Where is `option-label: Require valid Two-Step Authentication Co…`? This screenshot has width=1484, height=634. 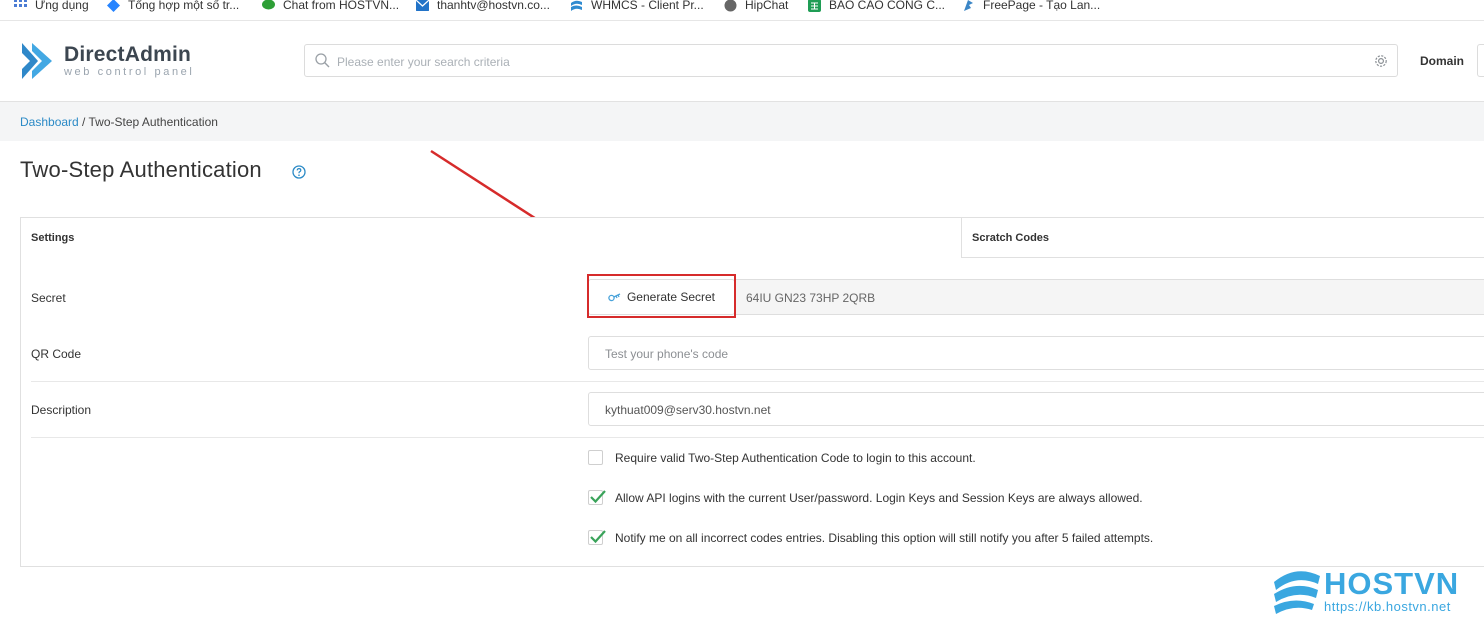
option-label: Require valid Two-Step Authentication Co… is located at coordinates (795, 457).